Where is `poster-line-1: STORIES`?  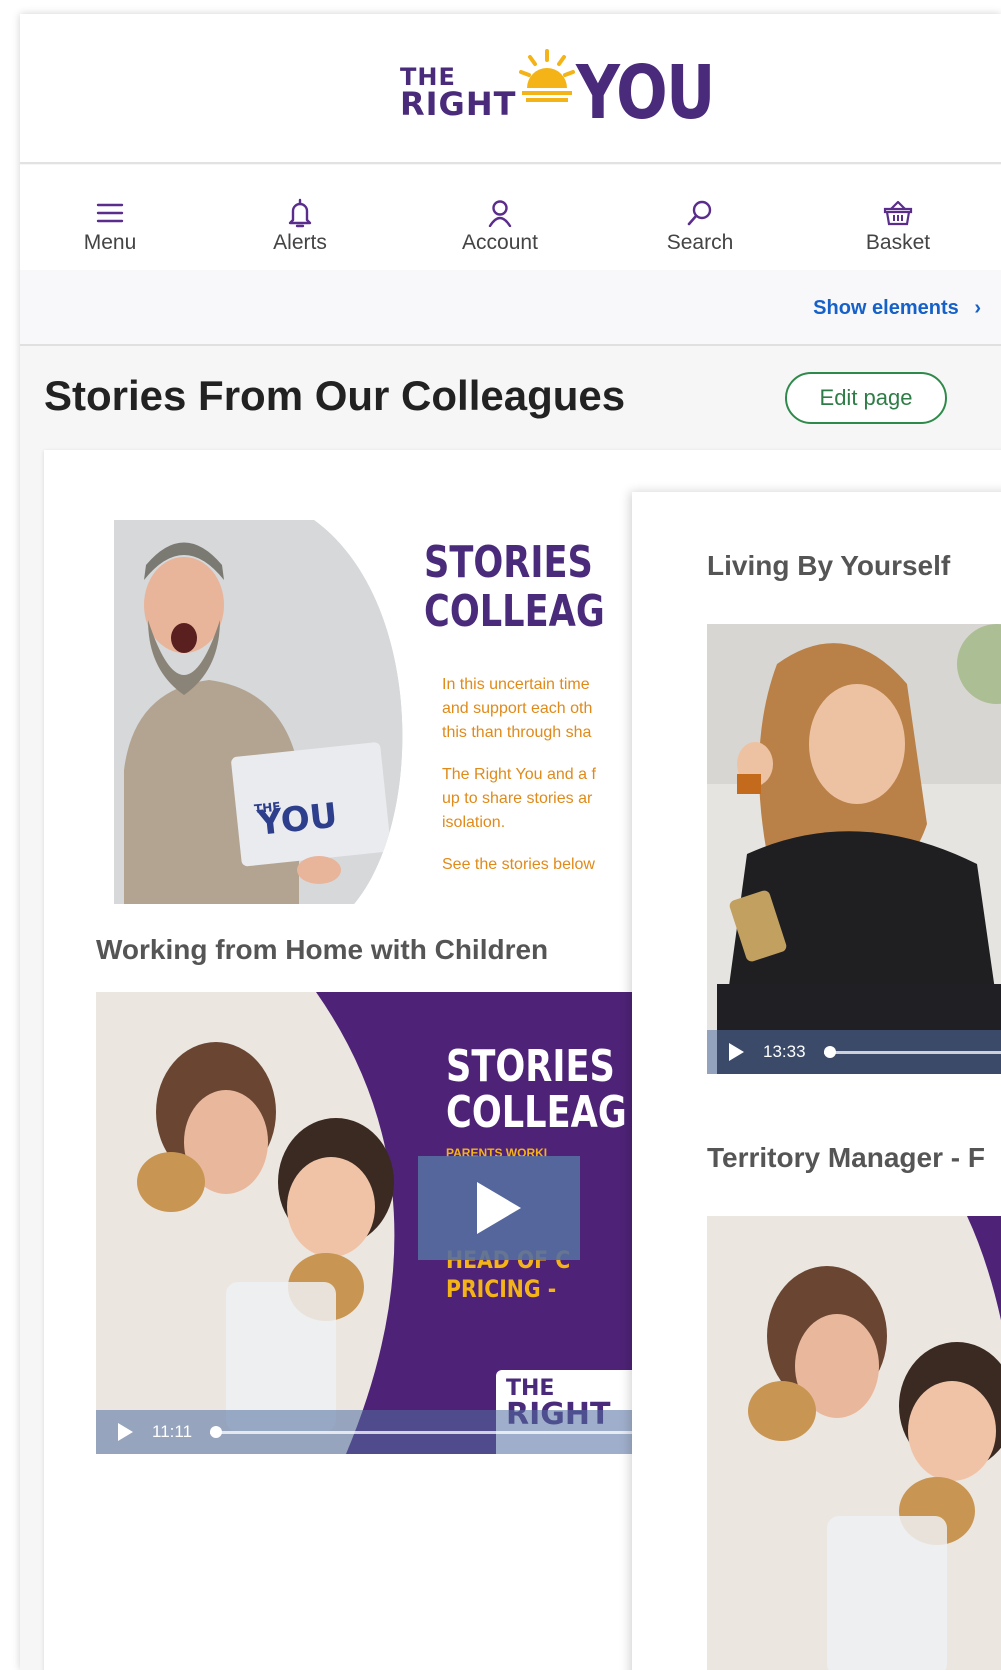
poster-line-1: STORIES is located at coordinates (530, 1066).